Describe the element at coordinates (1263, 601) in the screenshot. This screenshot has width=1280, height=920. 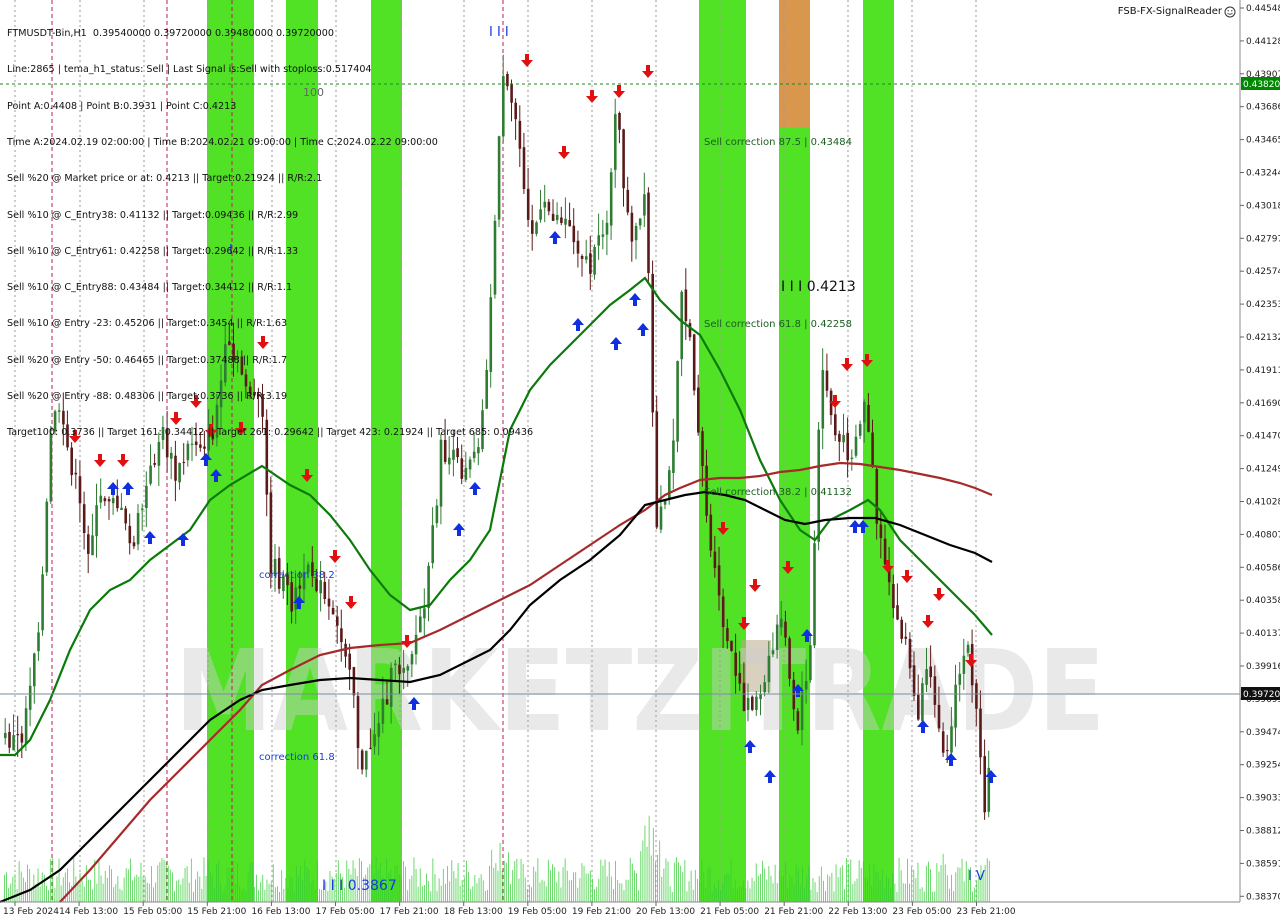
I see `price-tick-label: 0.40358` at that location.